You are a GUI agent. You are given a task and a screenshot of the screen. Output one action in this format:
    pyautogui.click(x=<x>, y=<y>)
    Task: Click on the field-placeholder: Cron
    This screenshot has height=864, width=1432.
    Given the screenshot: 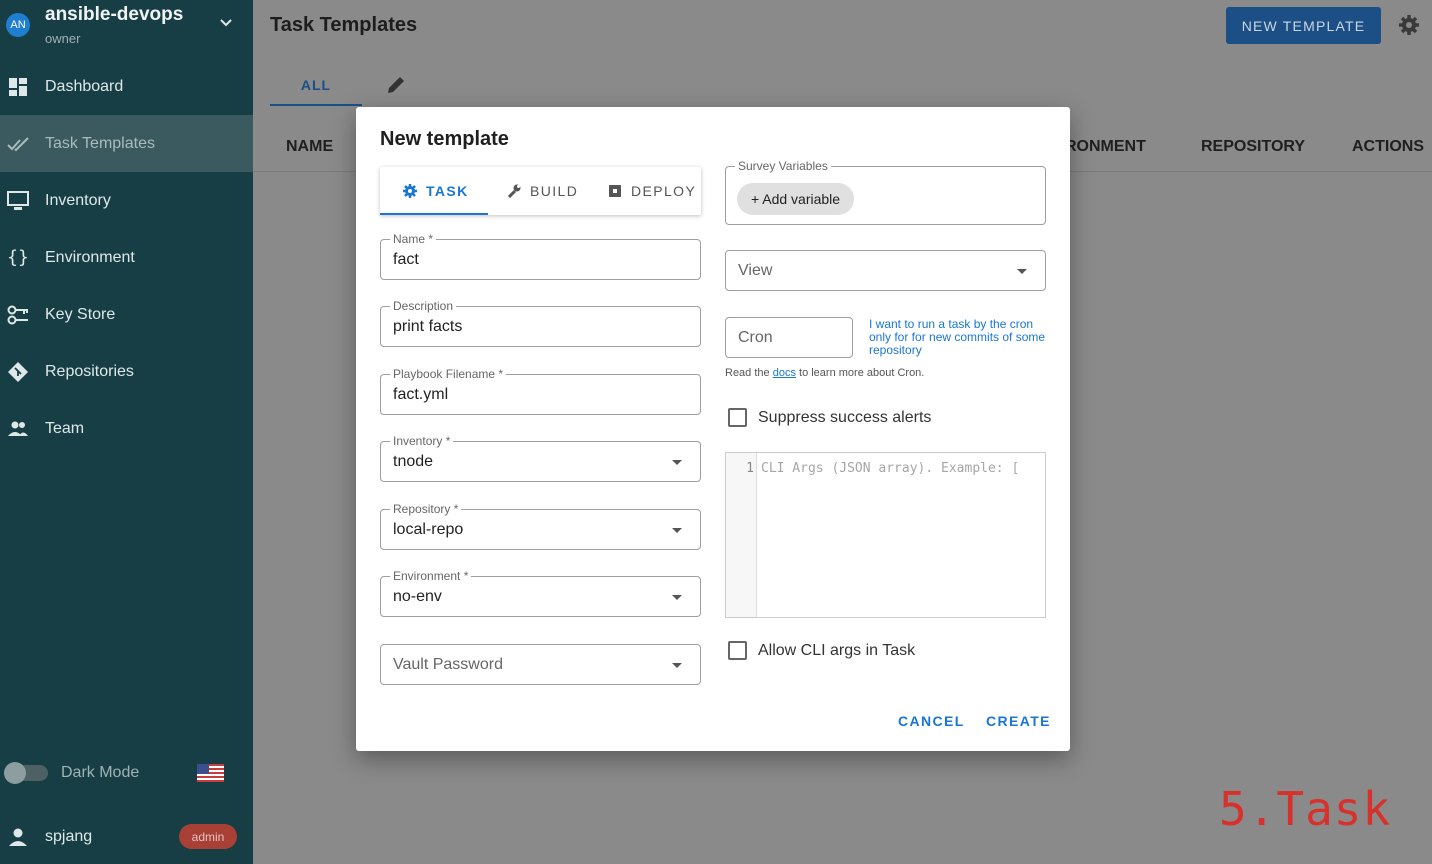 What is the action you would take?
    pyautogui.click(x=755, y=337)
    